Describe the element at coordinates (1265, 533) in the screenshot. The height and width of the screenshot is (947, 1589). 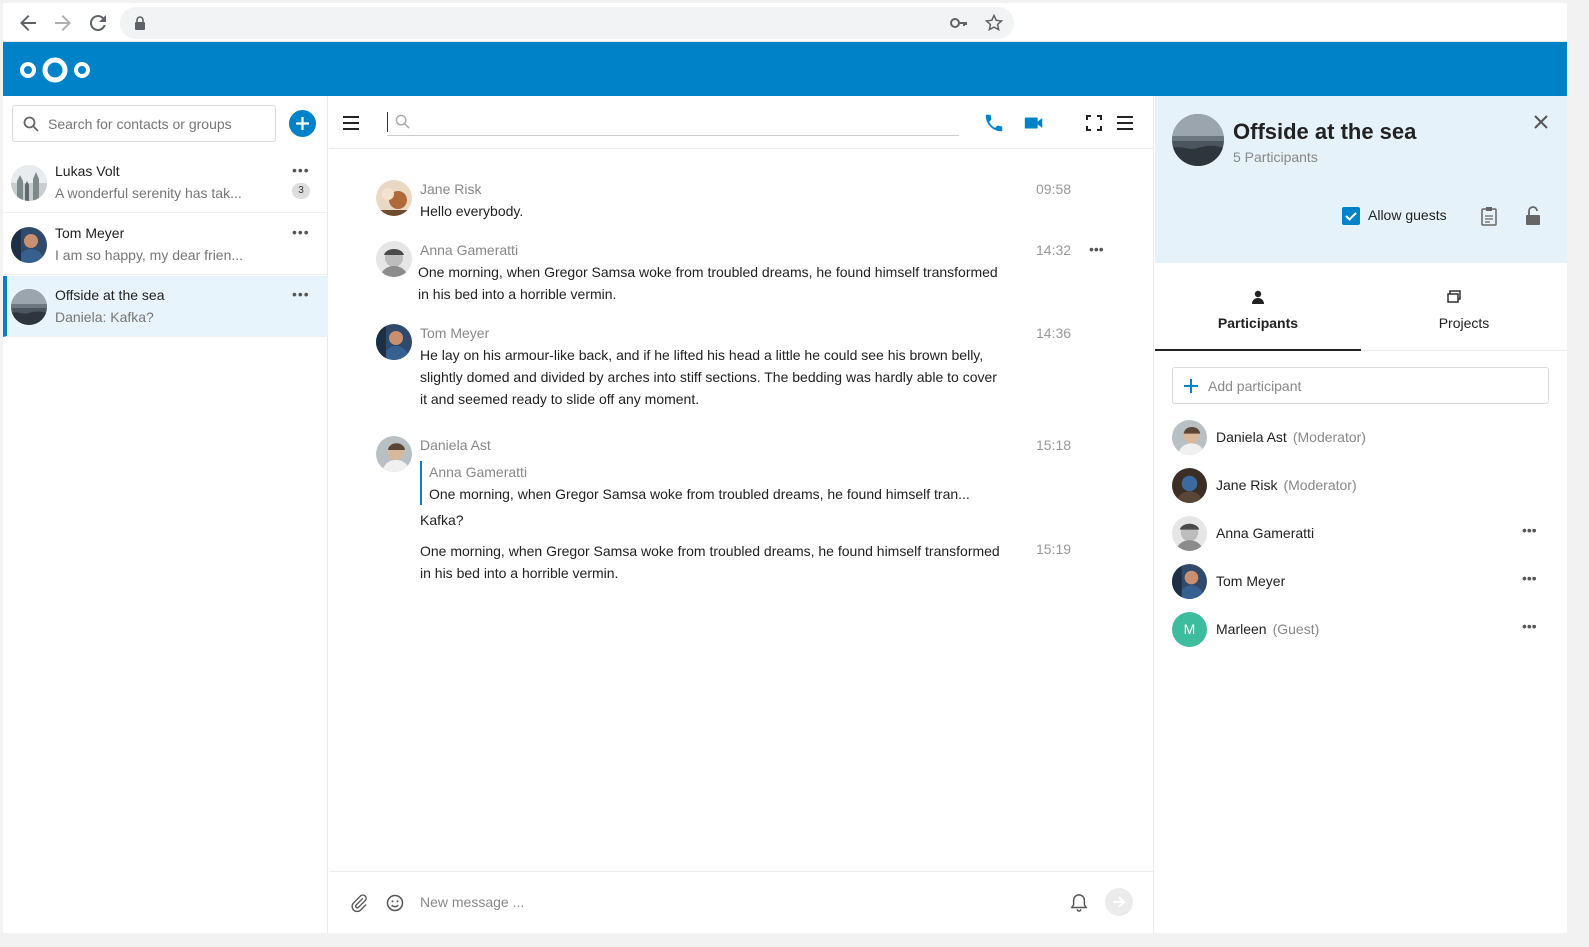
I see `participant-name: Anna Gameratti` at that location.